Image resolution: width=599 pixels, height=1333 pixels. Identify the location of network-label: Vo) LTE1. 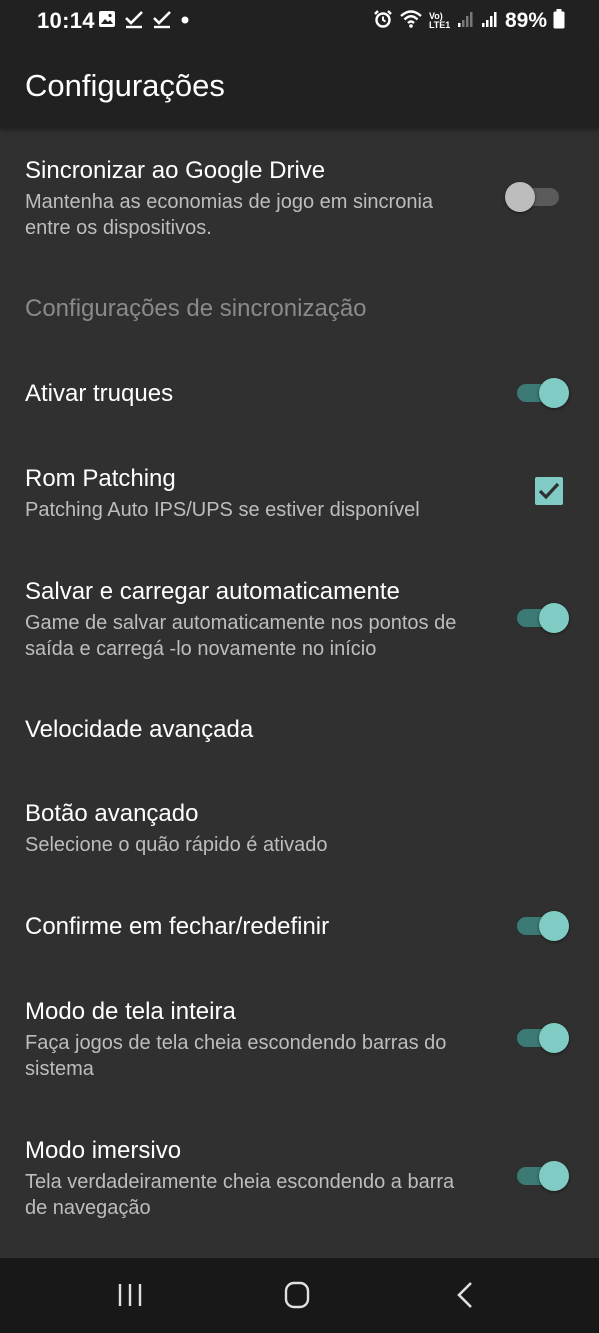
(439, 20).